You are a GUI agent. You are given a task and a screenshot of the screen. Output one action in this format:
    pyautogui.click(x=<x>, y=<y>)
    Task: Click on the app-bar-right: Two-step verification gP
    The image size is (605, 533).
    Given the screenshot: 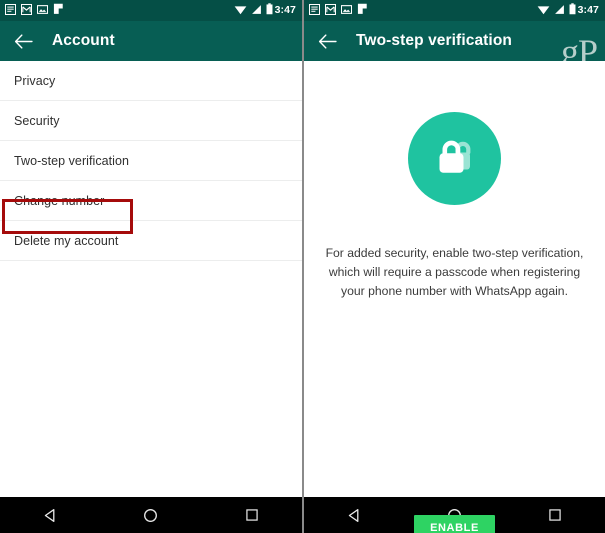 What is the action you would take?
    pyautogui.click(x=454, y=41)
    